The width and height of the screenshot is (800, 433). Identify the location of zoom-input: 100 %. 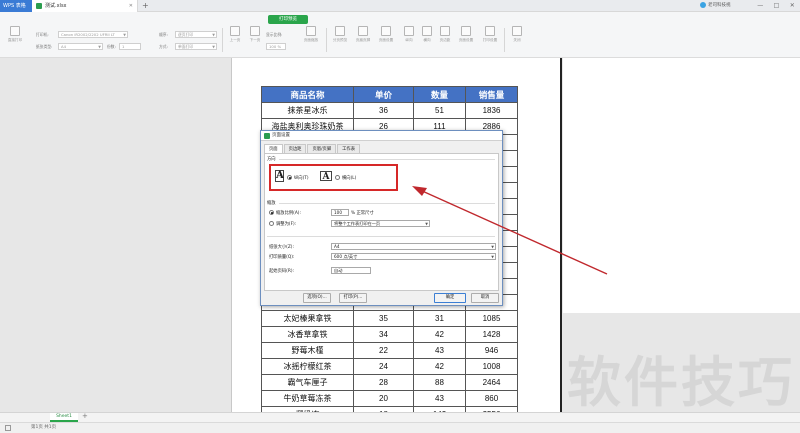
(276, 46).